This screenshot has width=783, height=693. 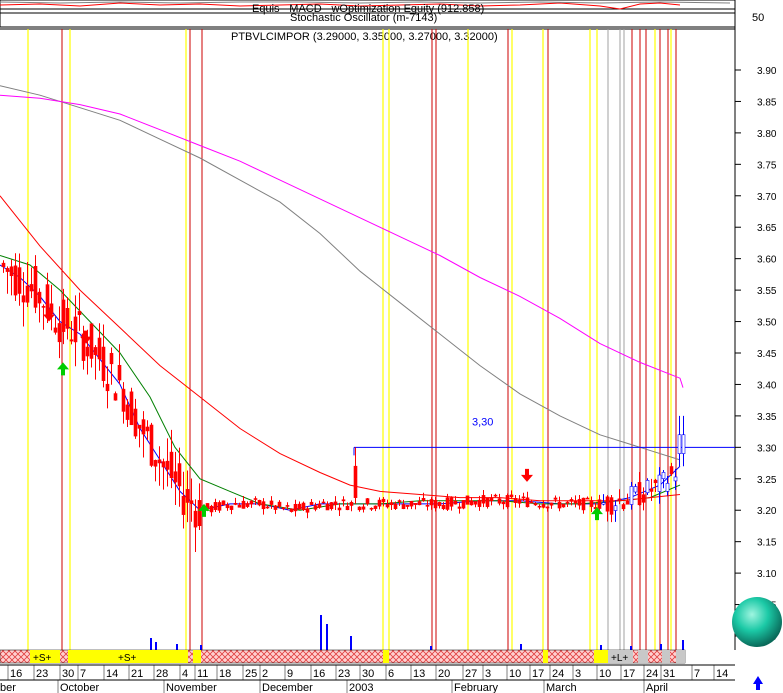 I want to click on date-tick-label: 13, so click(x=419, y=674).